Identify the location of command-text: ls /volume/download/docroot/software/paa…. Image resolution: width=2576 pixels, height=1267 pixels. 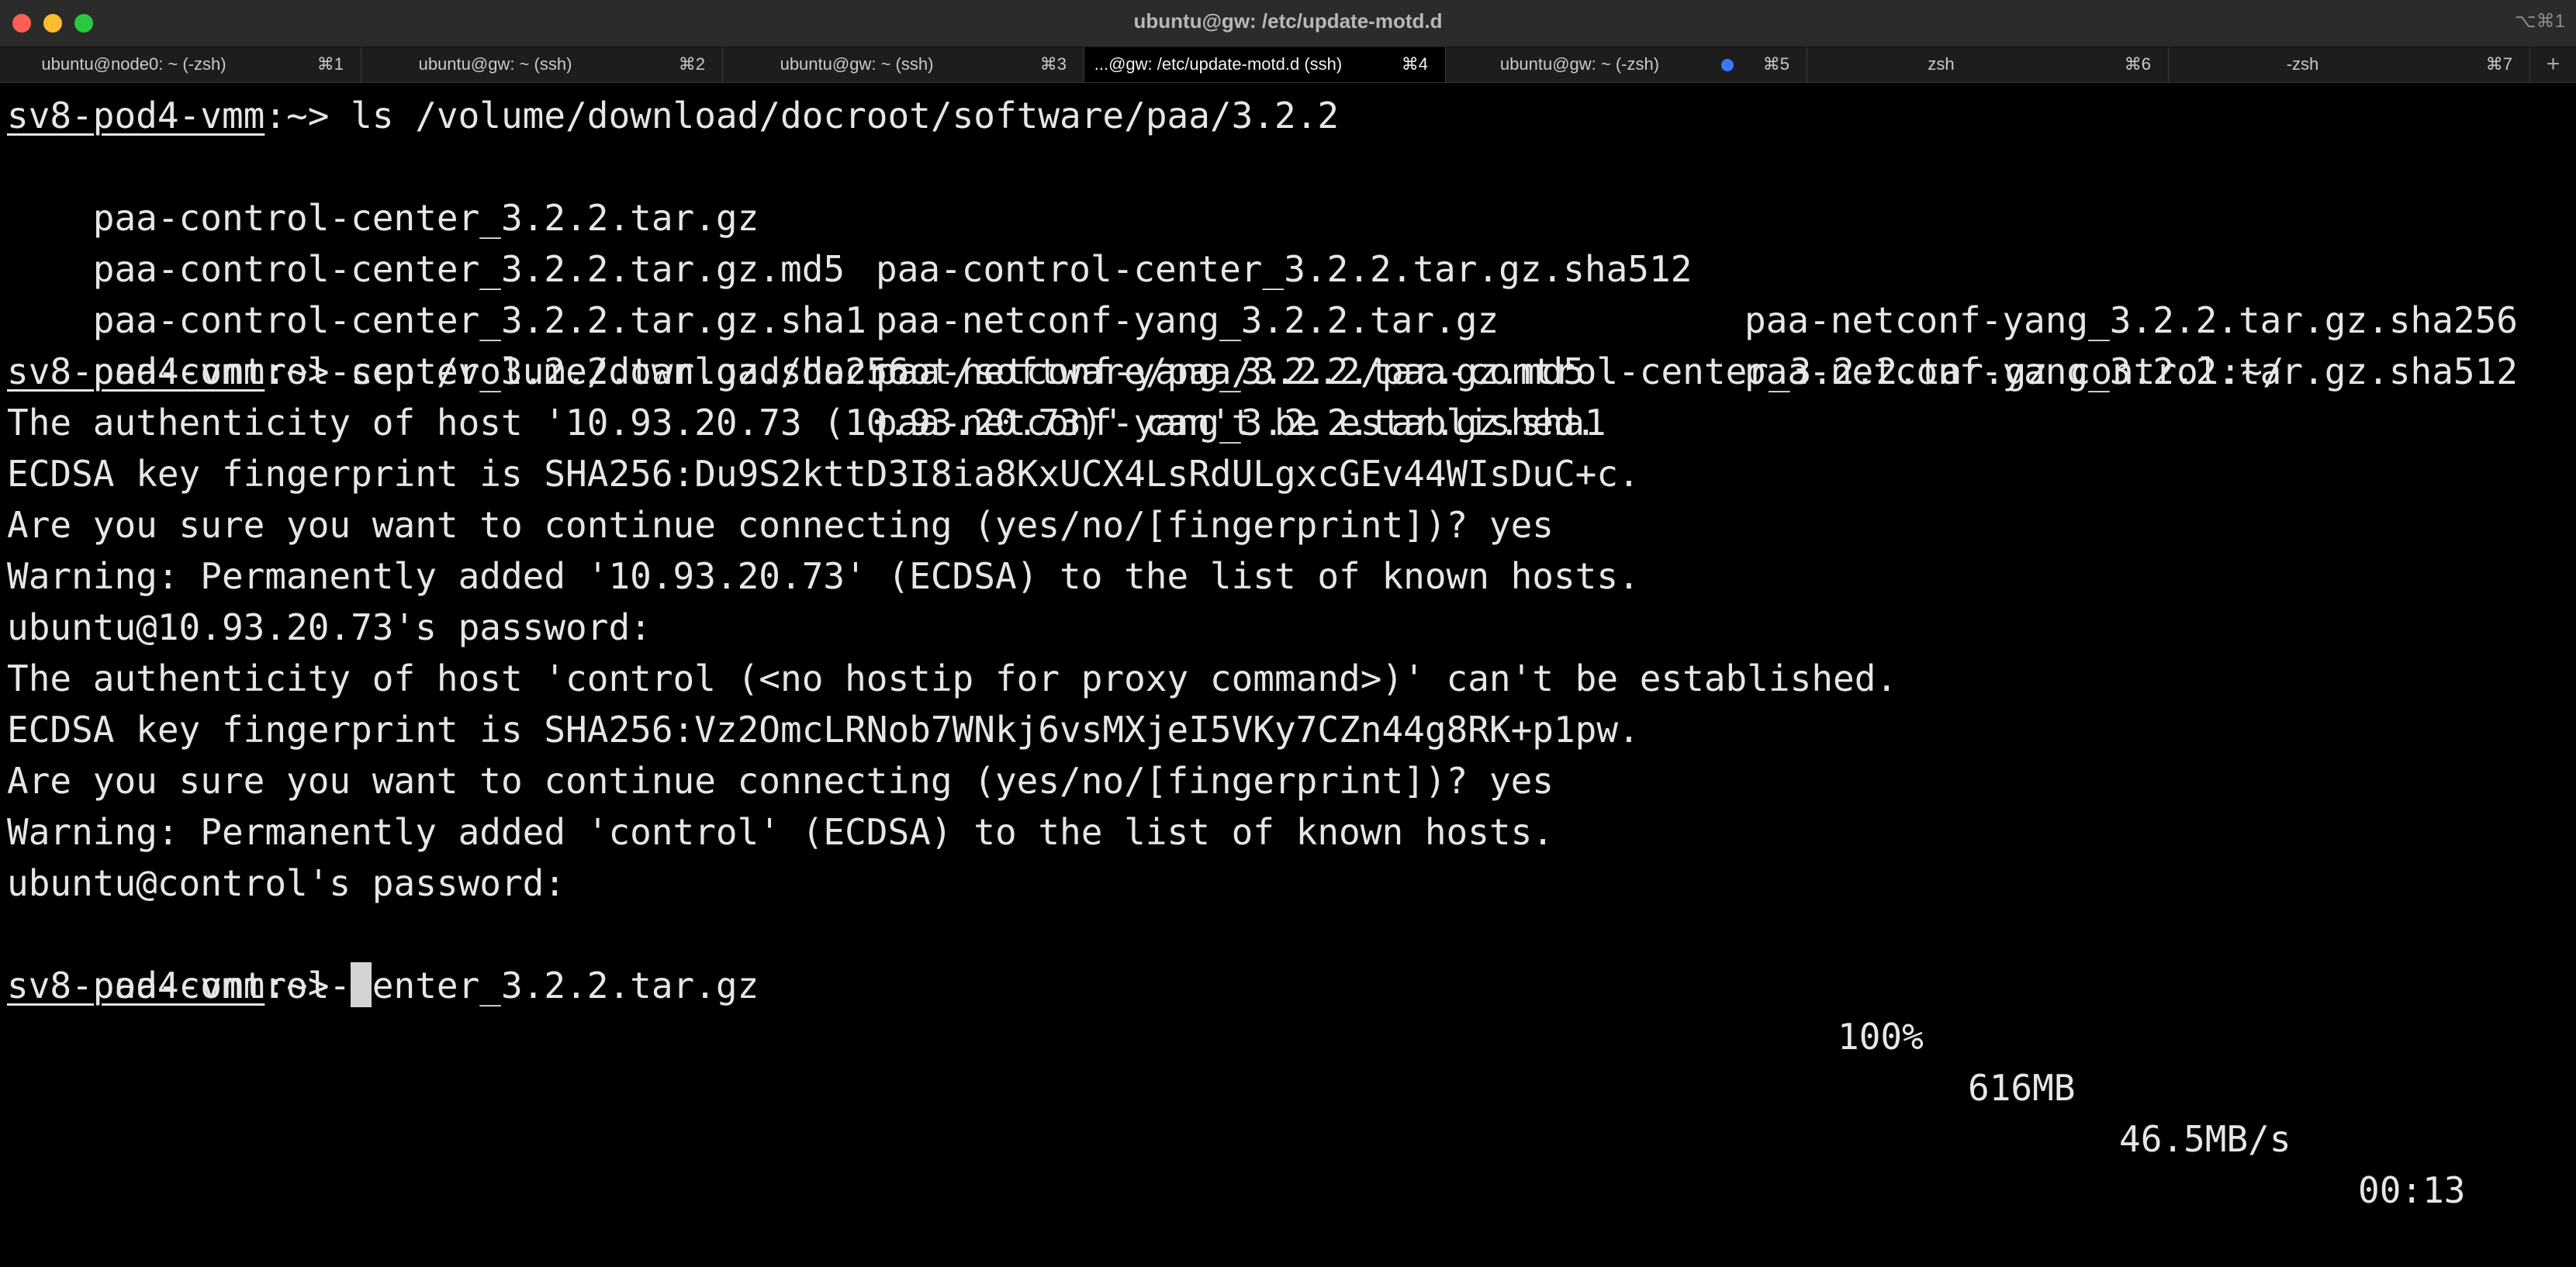
(845, 115).